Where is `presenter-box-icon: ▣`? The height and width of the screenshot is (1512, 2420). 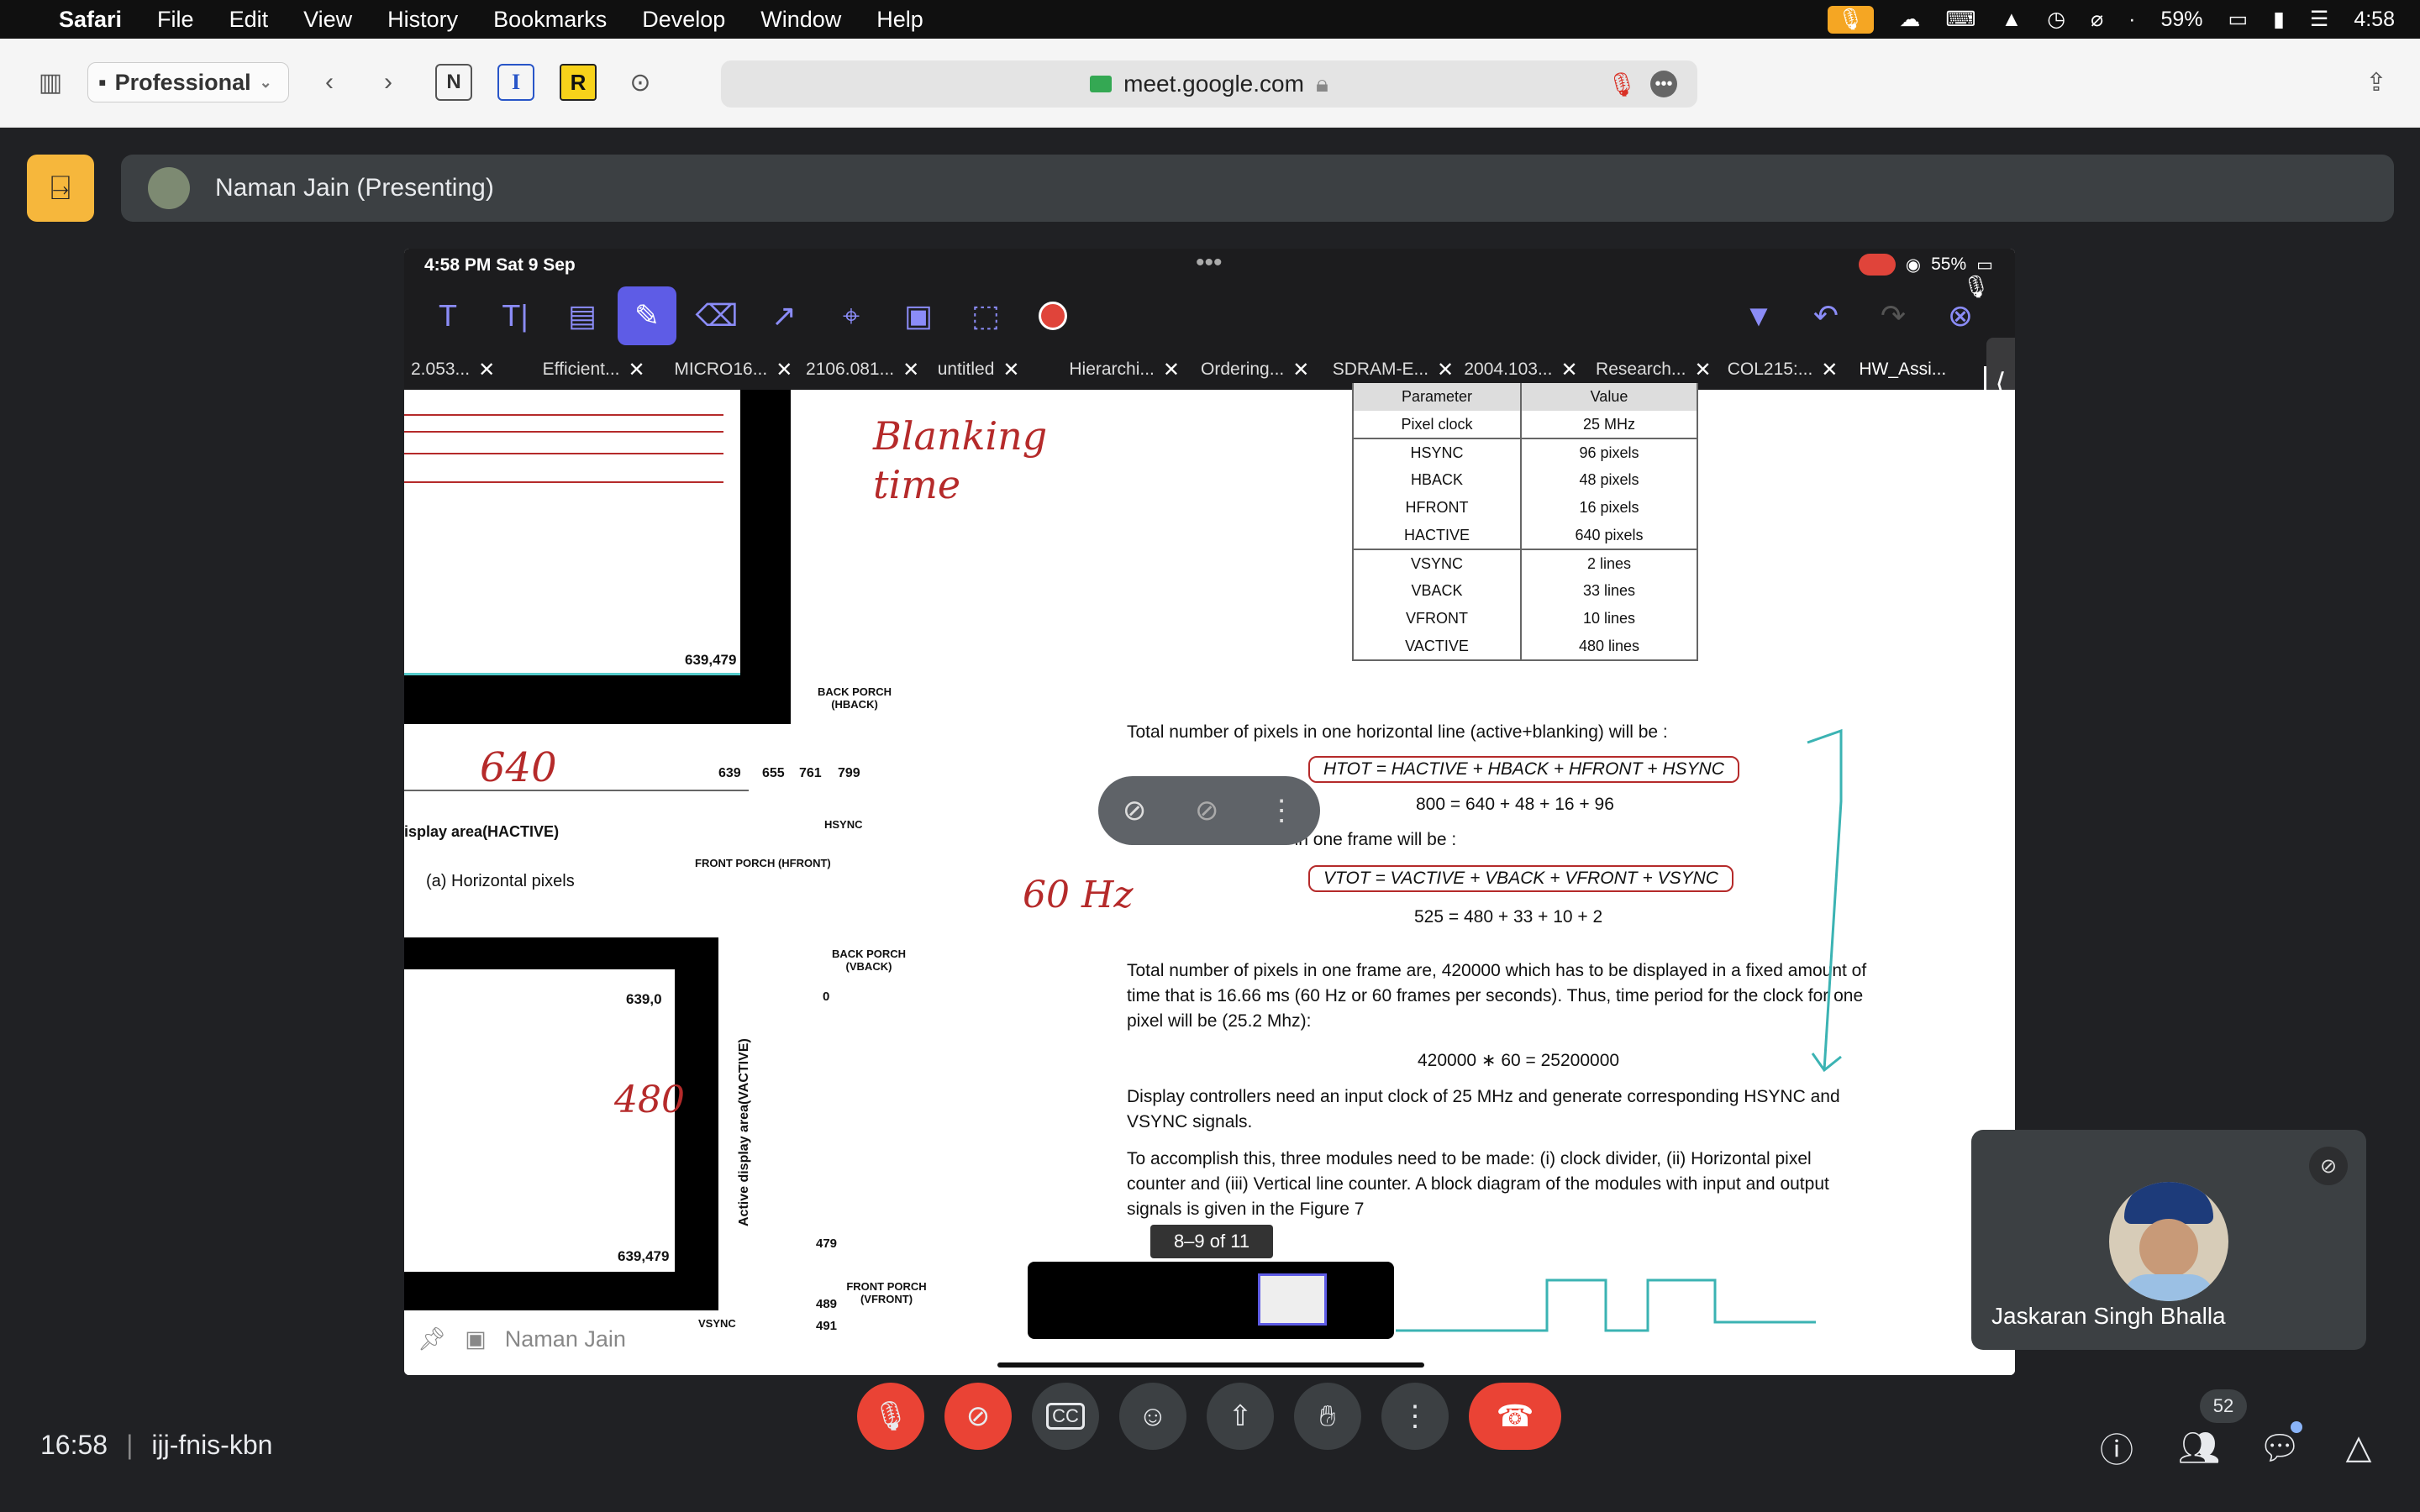
presenter-box-icon: ▣ is located at coordinates (476, 1339).